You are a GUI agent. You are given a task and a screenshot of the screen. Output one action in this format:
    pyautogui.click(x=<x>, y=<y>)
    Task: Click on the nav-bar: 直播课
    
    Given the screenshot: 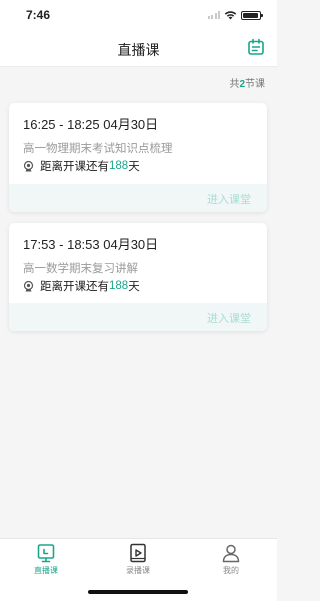 What is the action you would take?
    pyautogui.click(x=138, y=48)
    